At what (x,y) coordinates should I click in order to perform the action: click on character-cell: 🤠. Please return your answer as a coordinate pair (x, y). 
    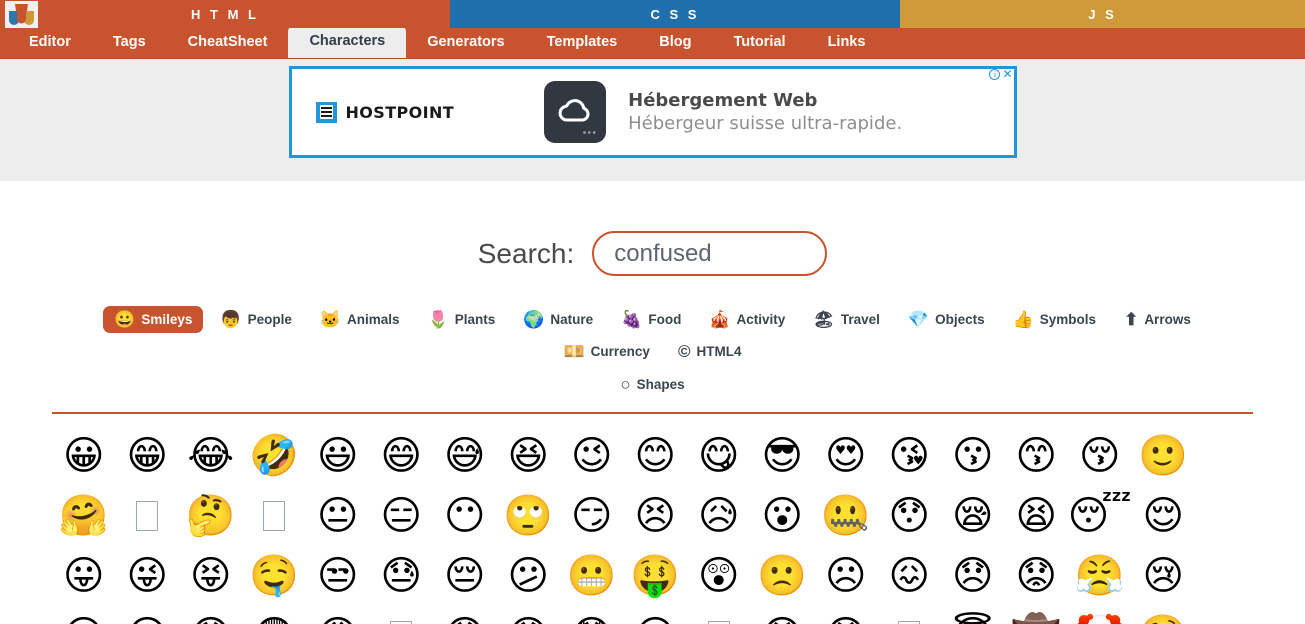
    Looking at the image, I should click on (1037, 615).